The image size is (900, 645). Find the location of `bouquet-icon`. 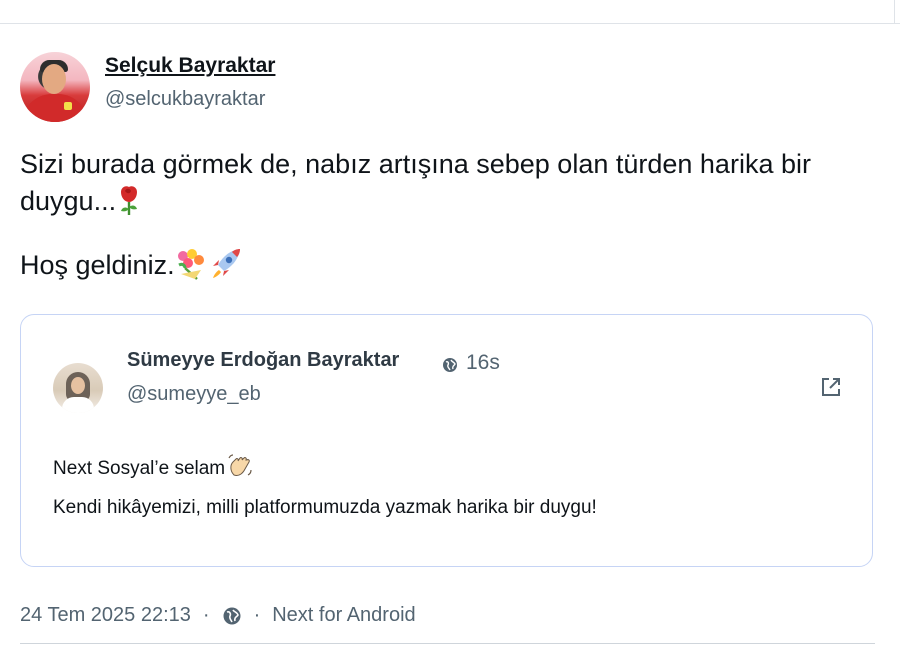

bouquet-icon is located at coordinates (192, 264).